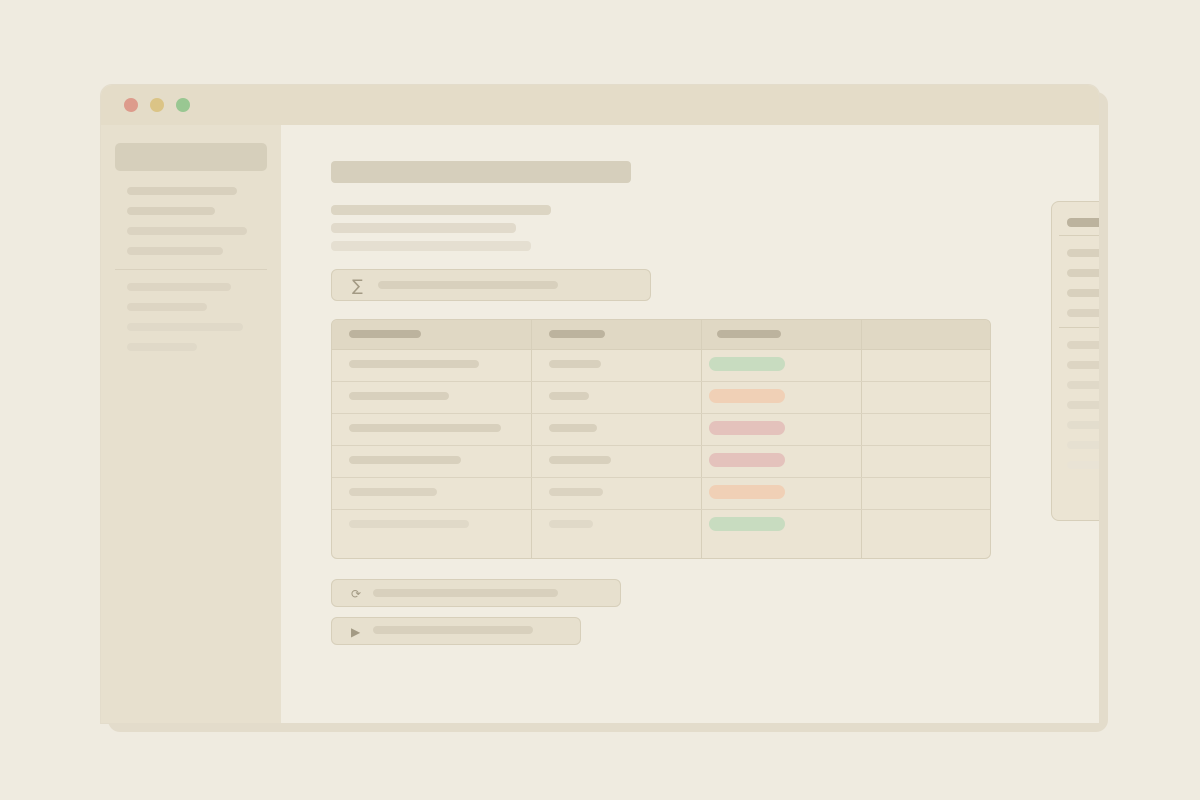 This screenshot has height=800, width=1200. I want to click on run-button: ▶, so click(456, 631).